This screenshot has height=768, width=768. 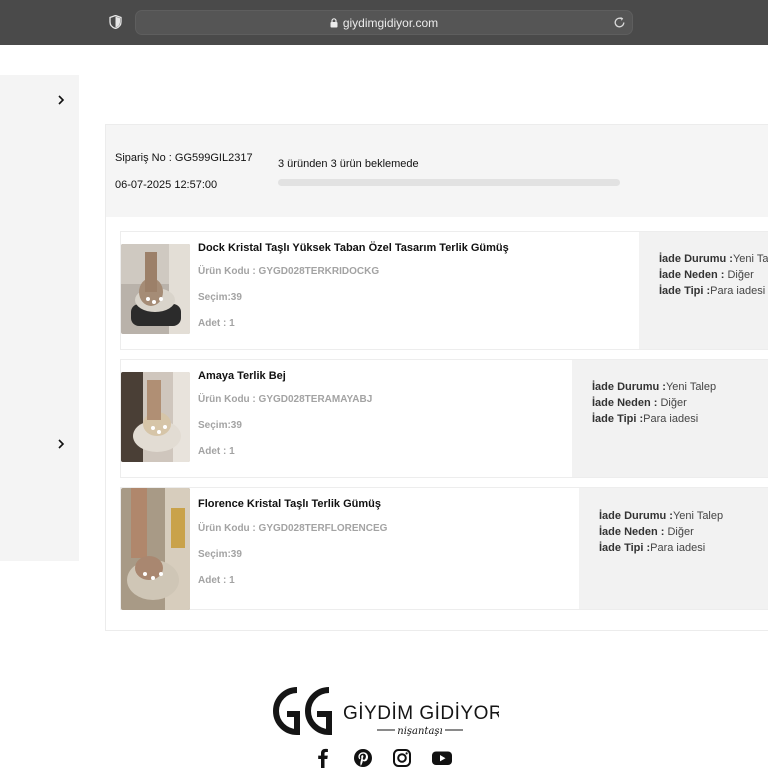 What do you see at coordinates (115, 22) in the screenshot?
I see `shield-icon` at bounding box center [115, 22].